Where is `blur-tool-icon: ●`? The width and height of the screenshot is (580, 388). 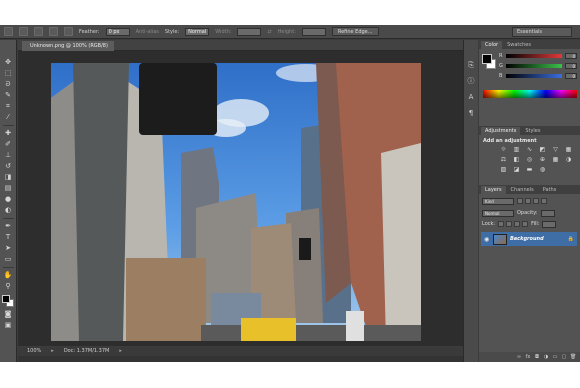
blur-tool-icon: ● is located at coordinates (8, 199).